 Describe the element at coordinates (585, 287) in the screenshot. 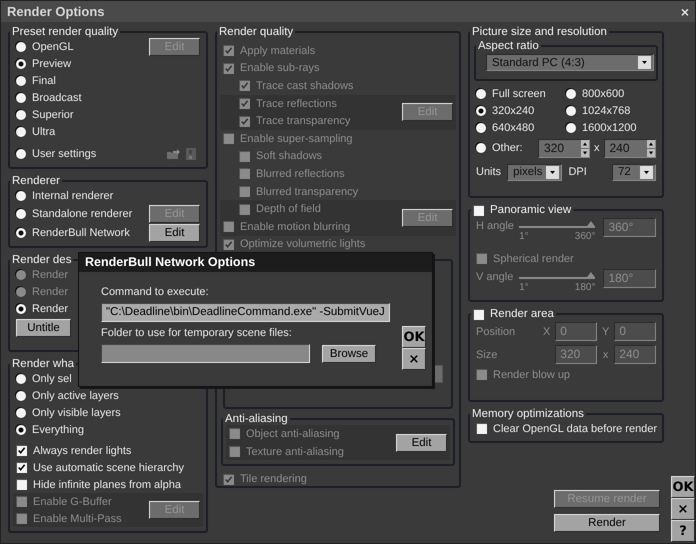

I see `slider-max-label: 180°` at that location.